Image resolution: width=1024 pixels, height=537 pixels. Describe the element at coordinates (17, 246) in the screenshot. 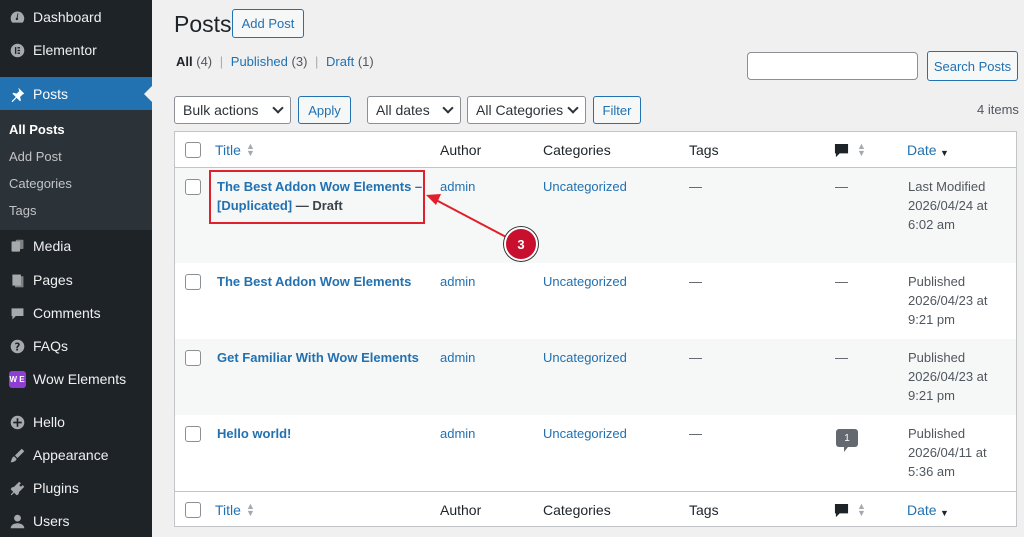

I see `media-icon` at that location.